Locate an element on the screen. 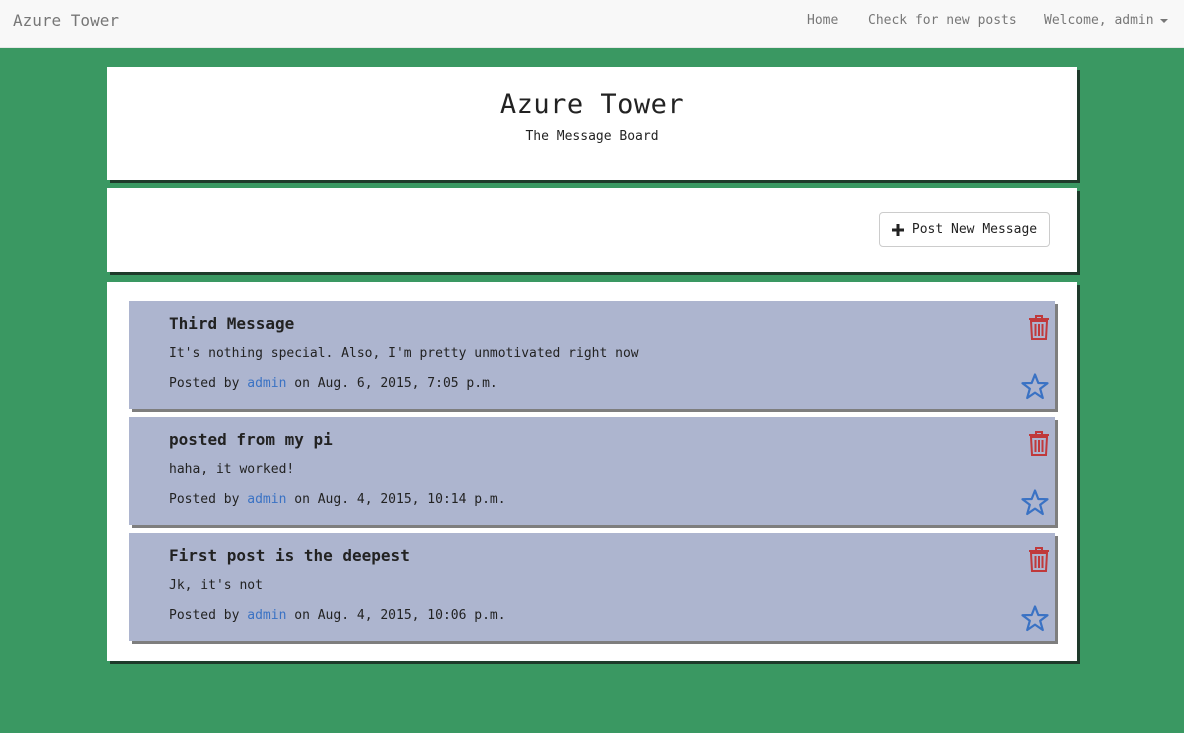  nav-user-menu: Welcome, admin is located at coordinates (1106, 20).